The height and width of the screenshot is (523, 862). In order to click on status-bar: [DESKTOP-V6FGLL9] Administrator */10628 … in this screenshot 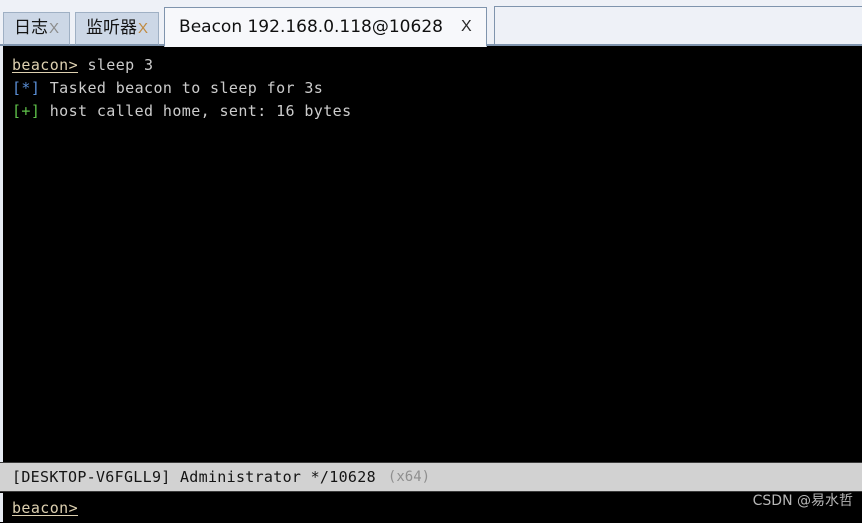, I will do `click(431, 477)`.